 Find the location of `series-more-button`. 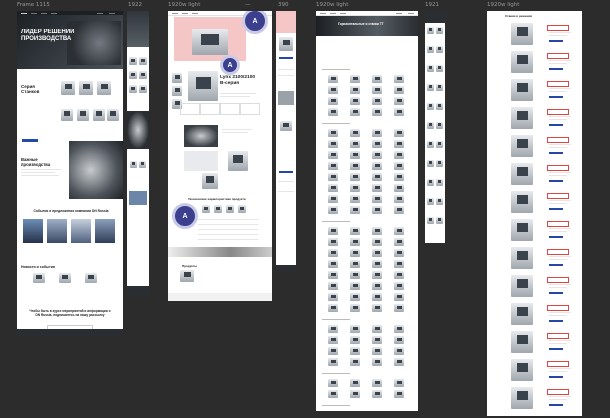

series-more-button is located at coordinates (30, 140).